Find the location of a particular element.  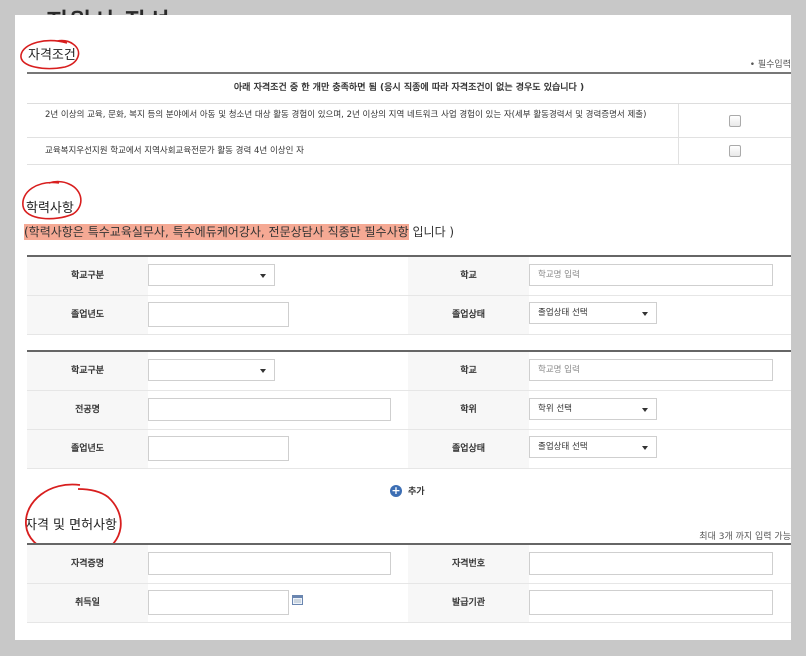

add-education-button: + 추가 is located at coordinates (407, 490).